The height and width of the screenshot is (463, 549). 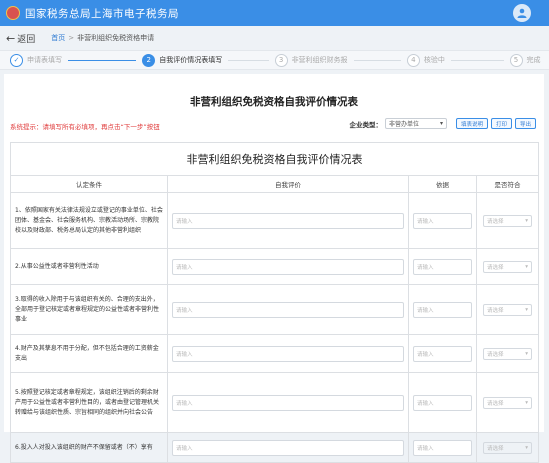 I want to click on enterprise-type-filter: 企业类型： 非营办单位 ▾ 填表说明 打印 导出, so click(x=442, y=123).